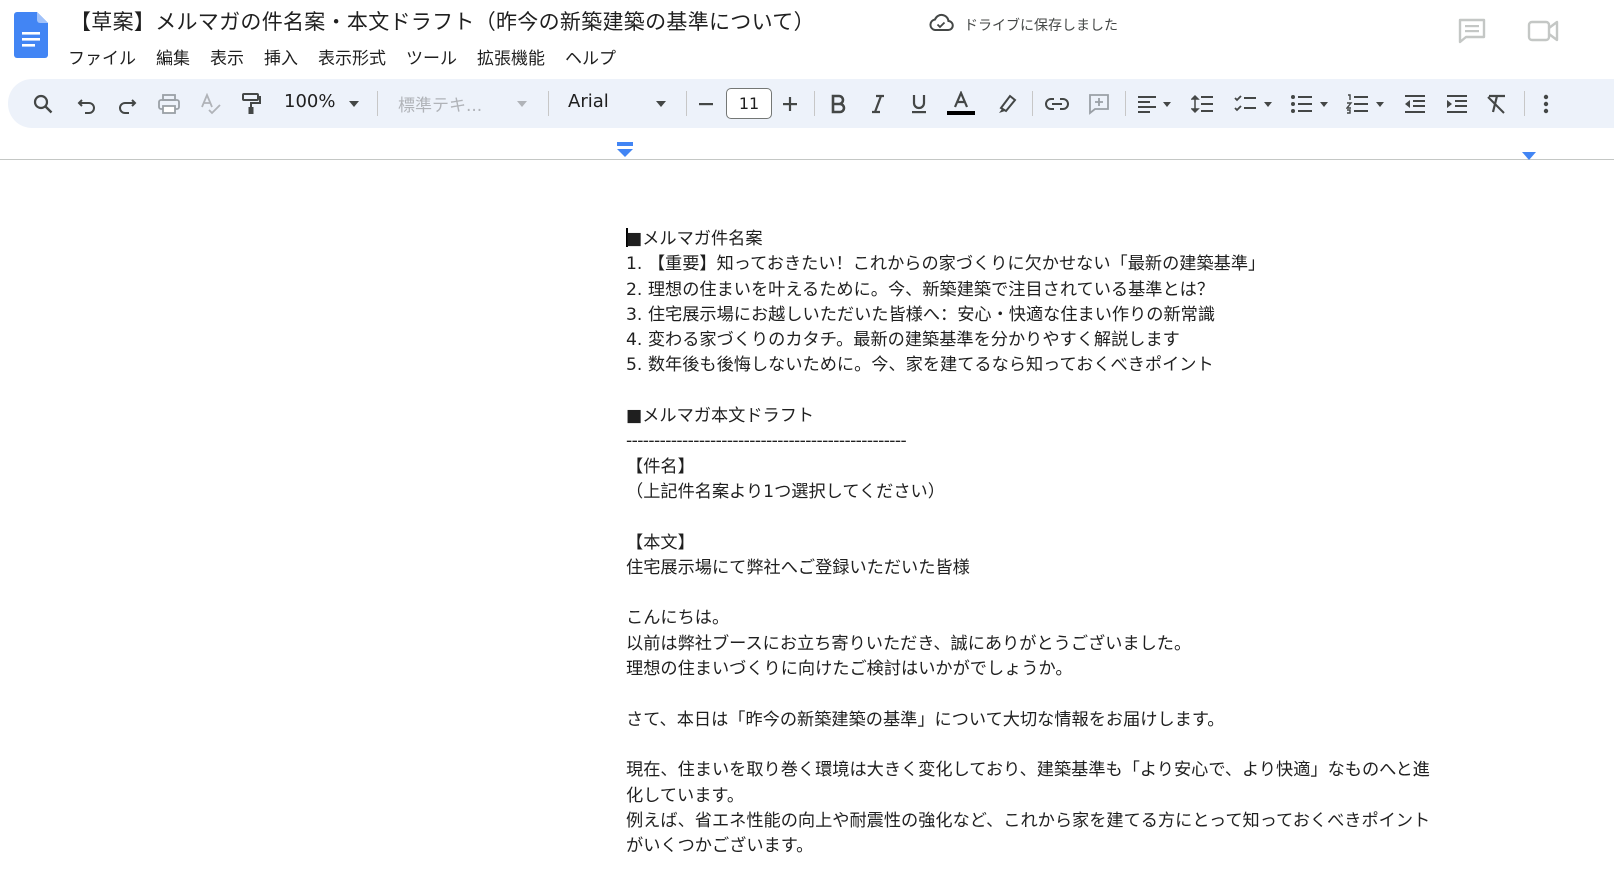 The width and height of the screenshot is (1614, 883). What do you see at coordinates (785, 491) in the screenshot?
I see `subject-instruction: （上記件名案より1つ選択してください）` at bounding box center [785, 491].